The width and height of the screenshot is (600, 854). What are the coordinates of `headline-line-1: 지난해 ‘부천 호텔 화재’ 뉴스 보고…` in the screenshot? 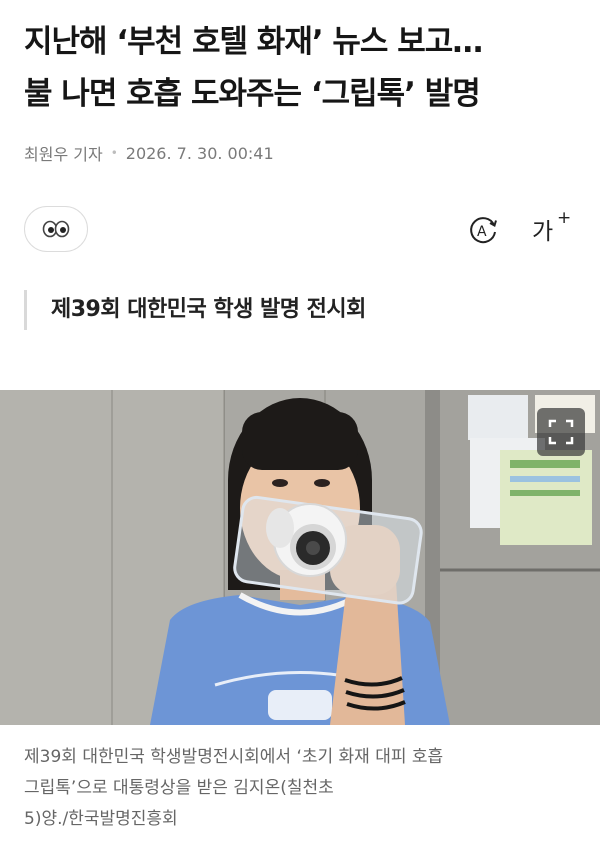 It's located at (253, 42).